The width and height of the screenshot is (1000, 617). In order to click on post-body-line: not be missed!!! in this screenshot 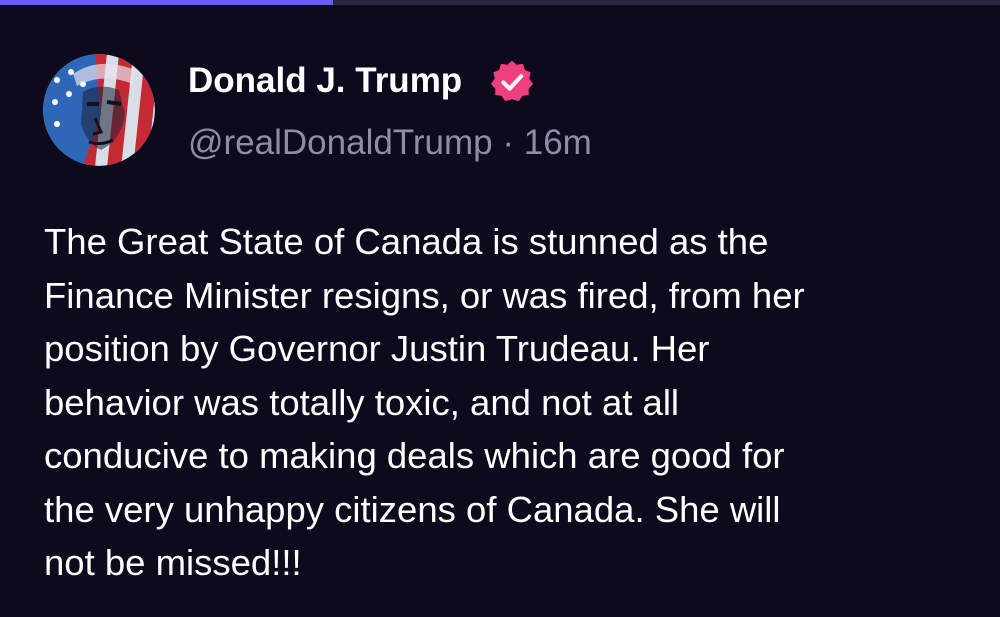, I will do `click(173, 562)`.